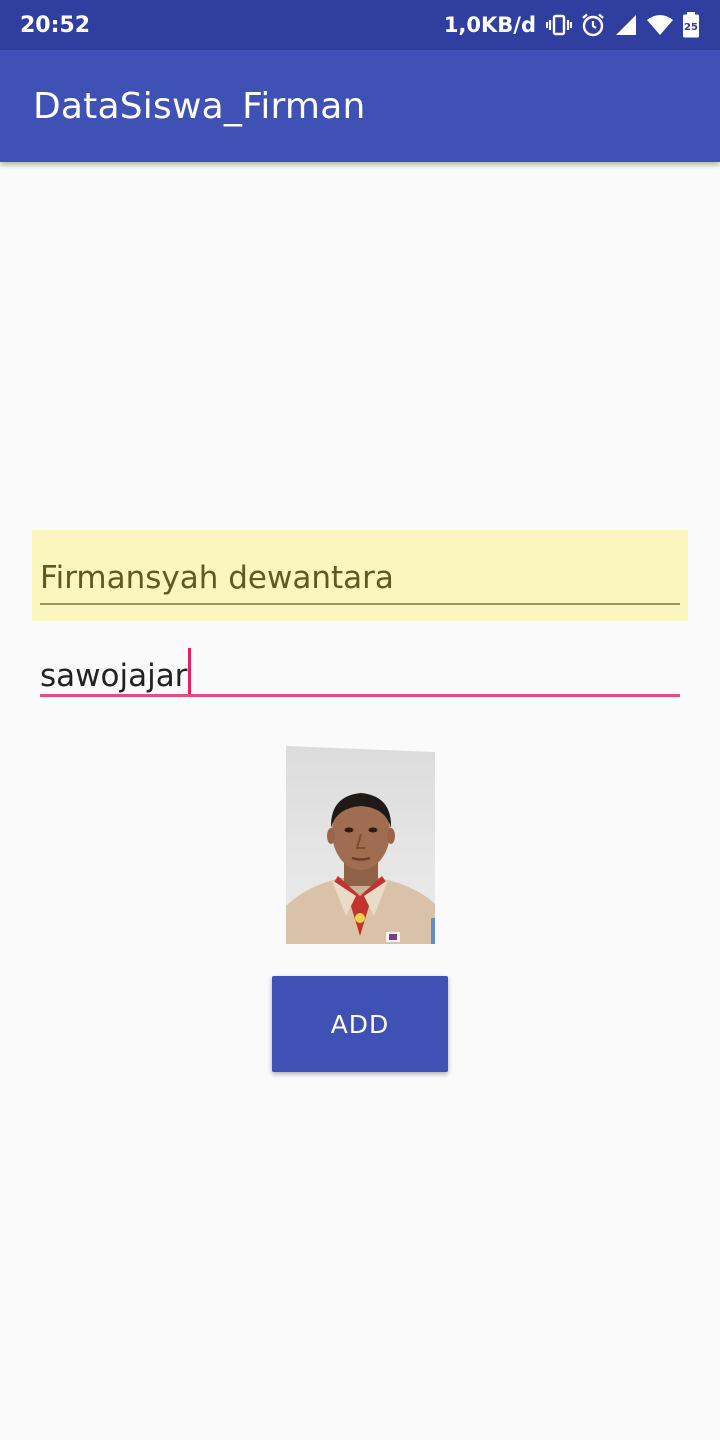 This screenshot has height=1440, width=720. Describe the element at coordinates (360, 25) in the screenshot. I see `status-bar: 20:52 1,0KB/d 25` at that location.